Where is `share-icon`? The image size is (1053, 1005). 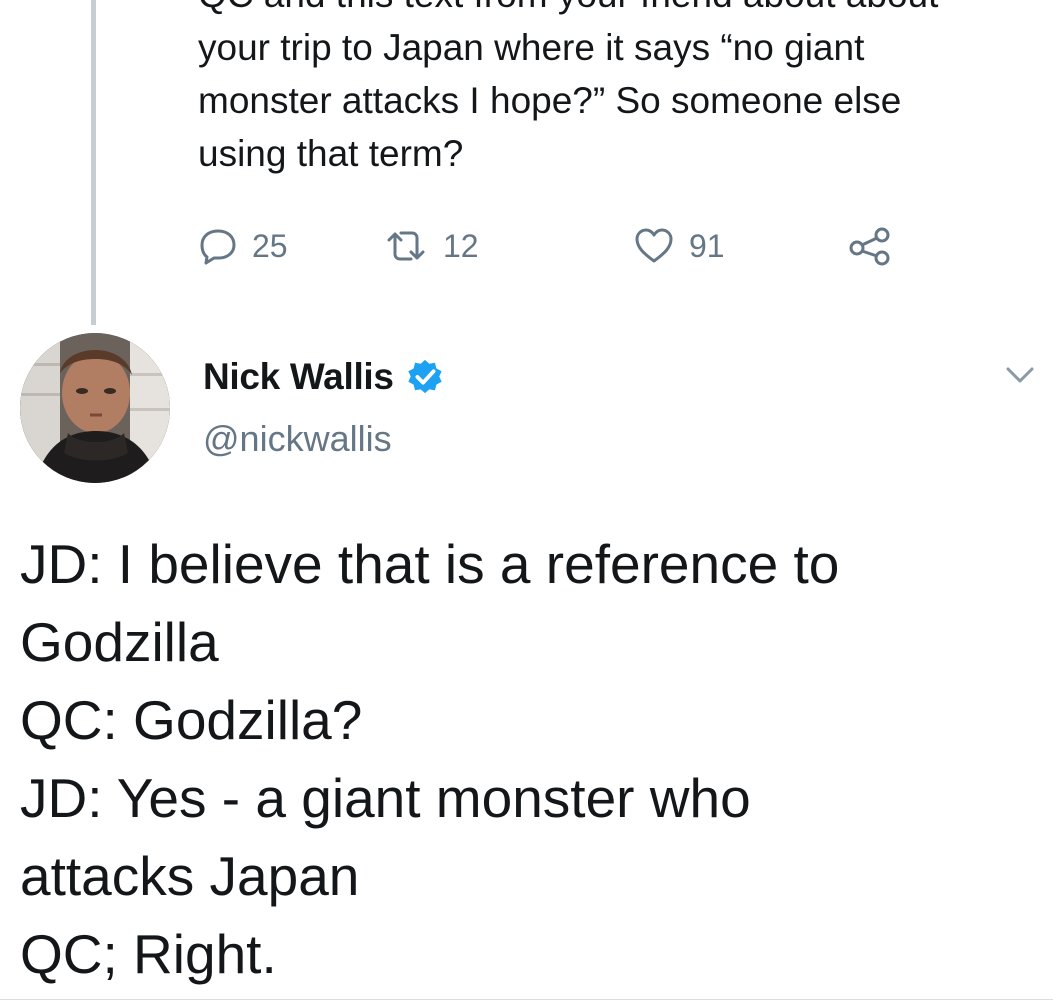
share-icon is located at coordinates (869, 246).